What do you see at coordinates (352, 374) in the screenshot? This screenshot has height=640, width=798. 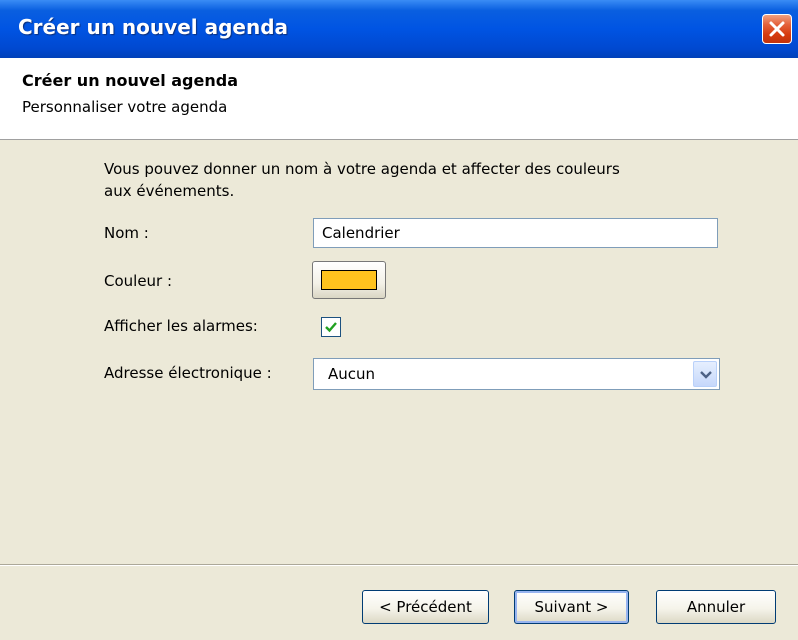 I see `email-select-value: Aucun` at bounding box center [352, 374].